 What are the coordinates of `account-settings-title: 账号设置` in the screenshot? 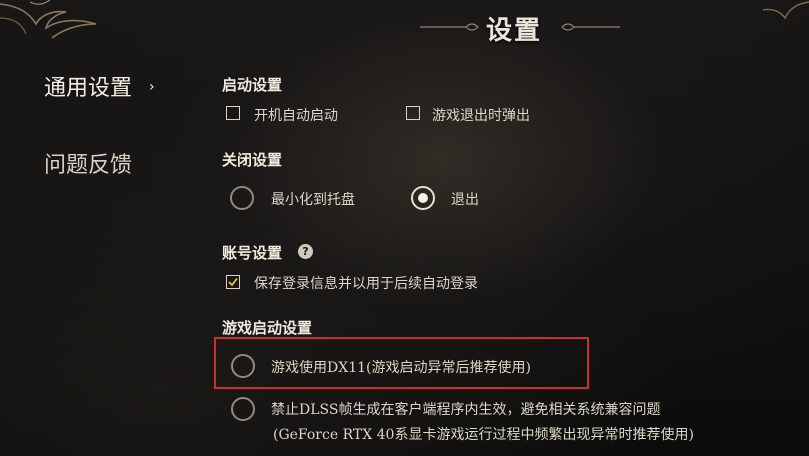 It's located at (252, 253).